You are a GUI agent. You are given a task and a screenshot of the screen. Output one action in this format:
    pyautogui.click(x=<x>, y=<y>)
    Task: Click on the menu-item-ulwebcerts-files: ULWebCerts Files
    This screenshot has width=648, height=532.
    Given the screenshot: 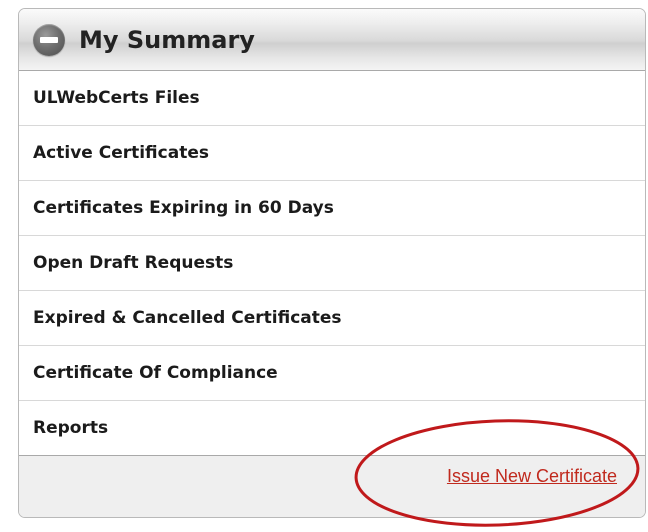 What is the action you would take?
    pyautogui.click(x=332, y=98)
    